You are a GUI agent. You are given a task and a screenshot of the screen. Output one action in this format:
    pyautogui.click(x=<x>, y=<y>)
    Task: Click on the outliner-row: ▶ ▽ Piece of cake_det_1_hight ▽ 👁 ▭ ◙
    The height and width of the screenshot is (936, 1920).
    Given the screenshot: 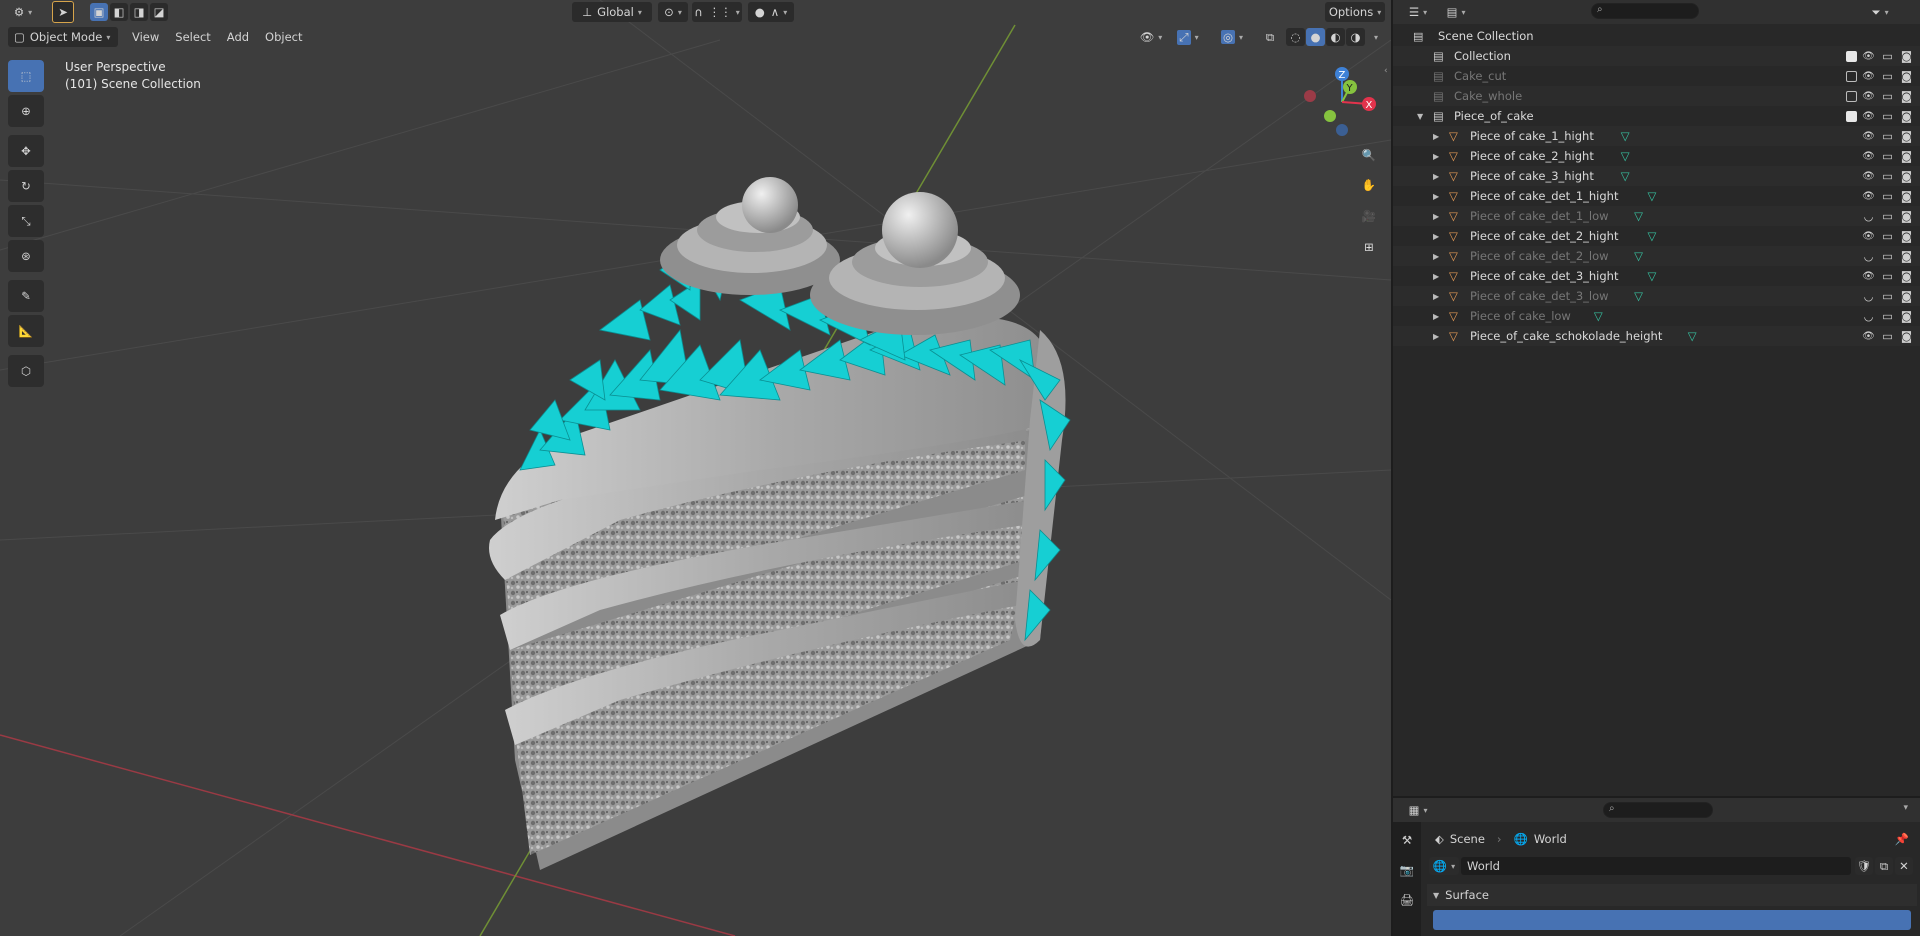 What is the action you would take?
    pyautogui.click(x=1656, y=196)
    